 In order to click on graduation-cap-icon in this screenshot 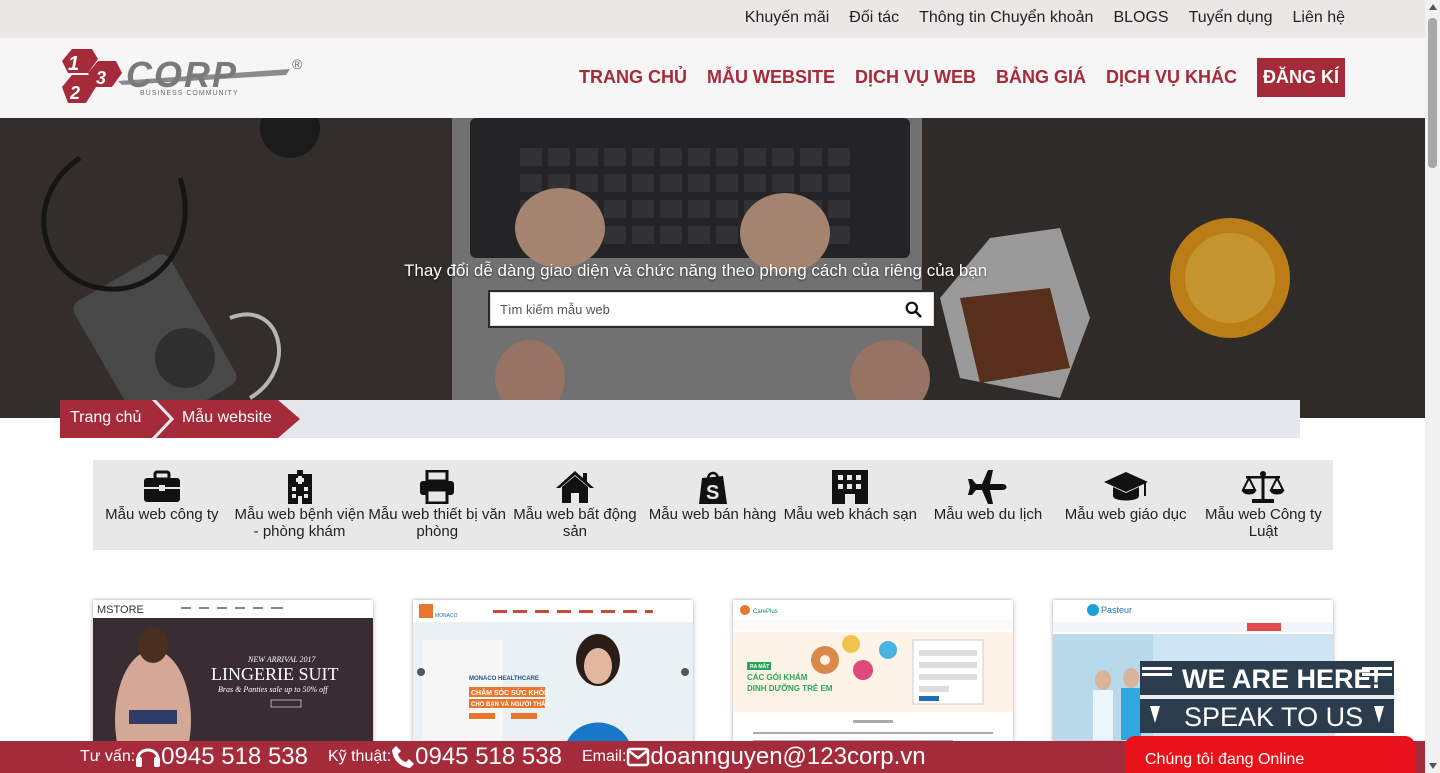, I will do `click(1125, 486)`.